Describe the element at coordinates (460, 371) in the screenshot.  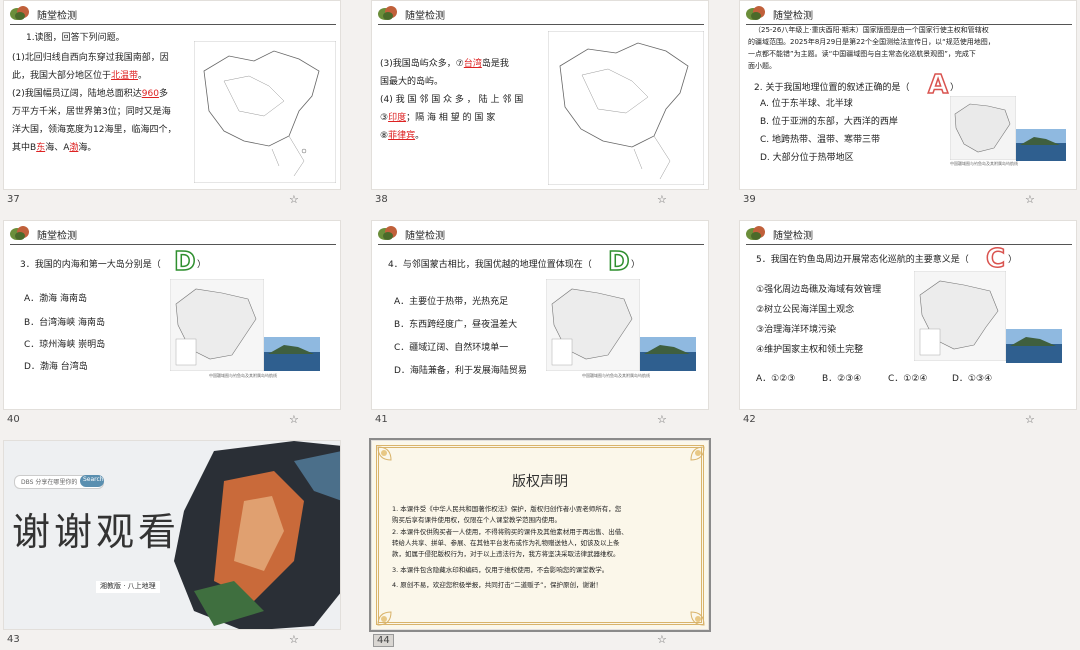
I see `option: D．海陆兼备，利于发展海陆贸易` at that location.